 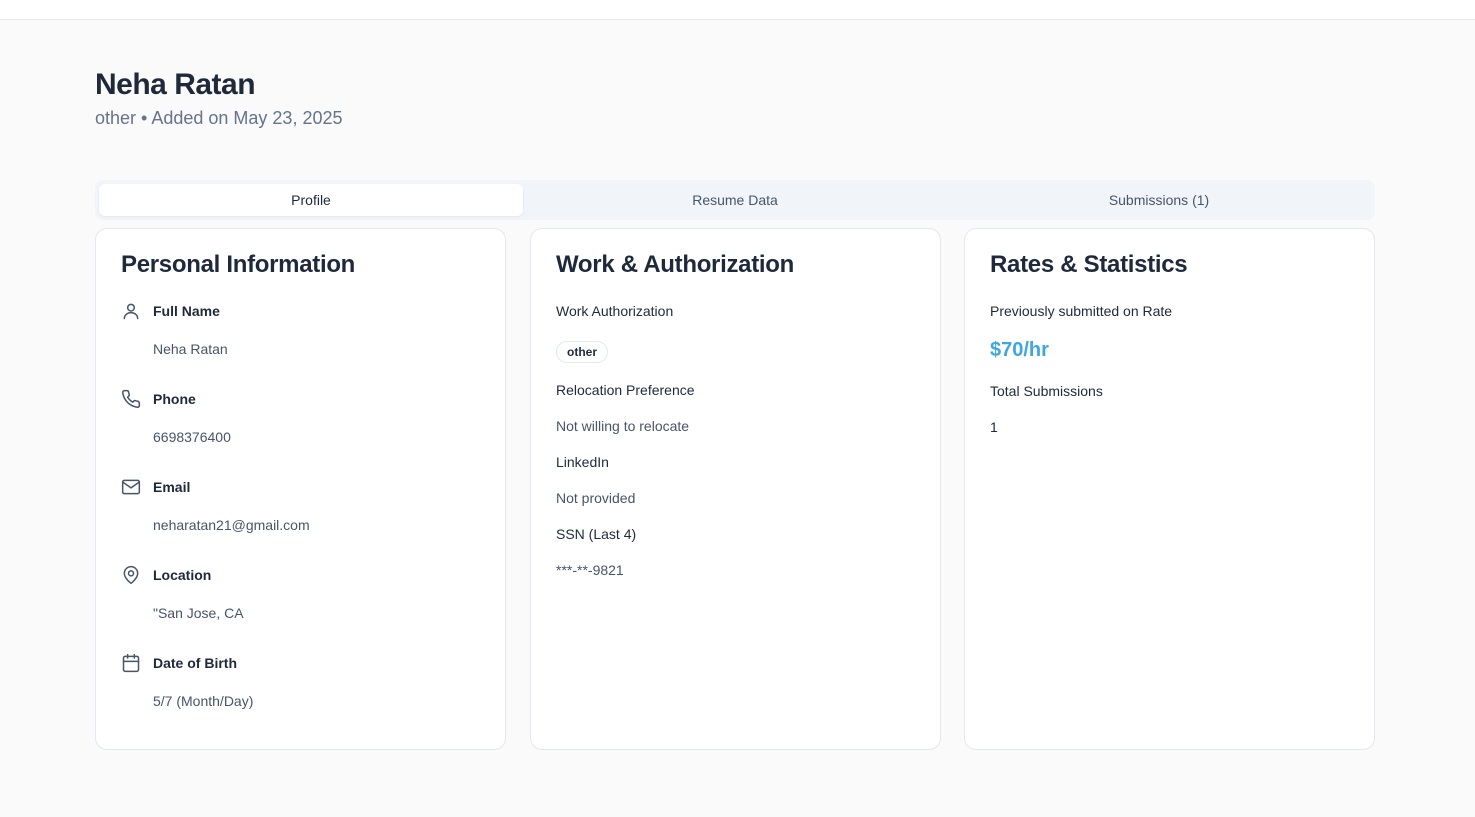 I want to click on field-phone: Phone 6698376400, so click(x=176, y=417).